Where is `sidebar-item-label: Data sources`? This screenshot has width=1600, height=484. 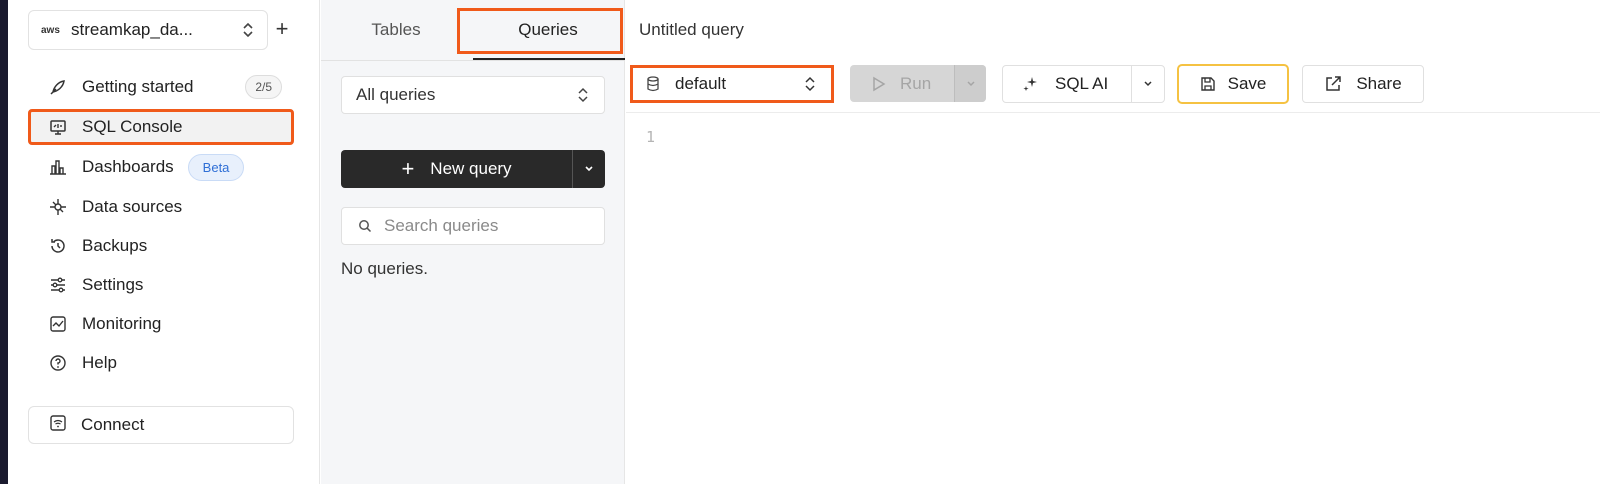
sidebar-item-label: Data sources is located at coordinates (132, 206).